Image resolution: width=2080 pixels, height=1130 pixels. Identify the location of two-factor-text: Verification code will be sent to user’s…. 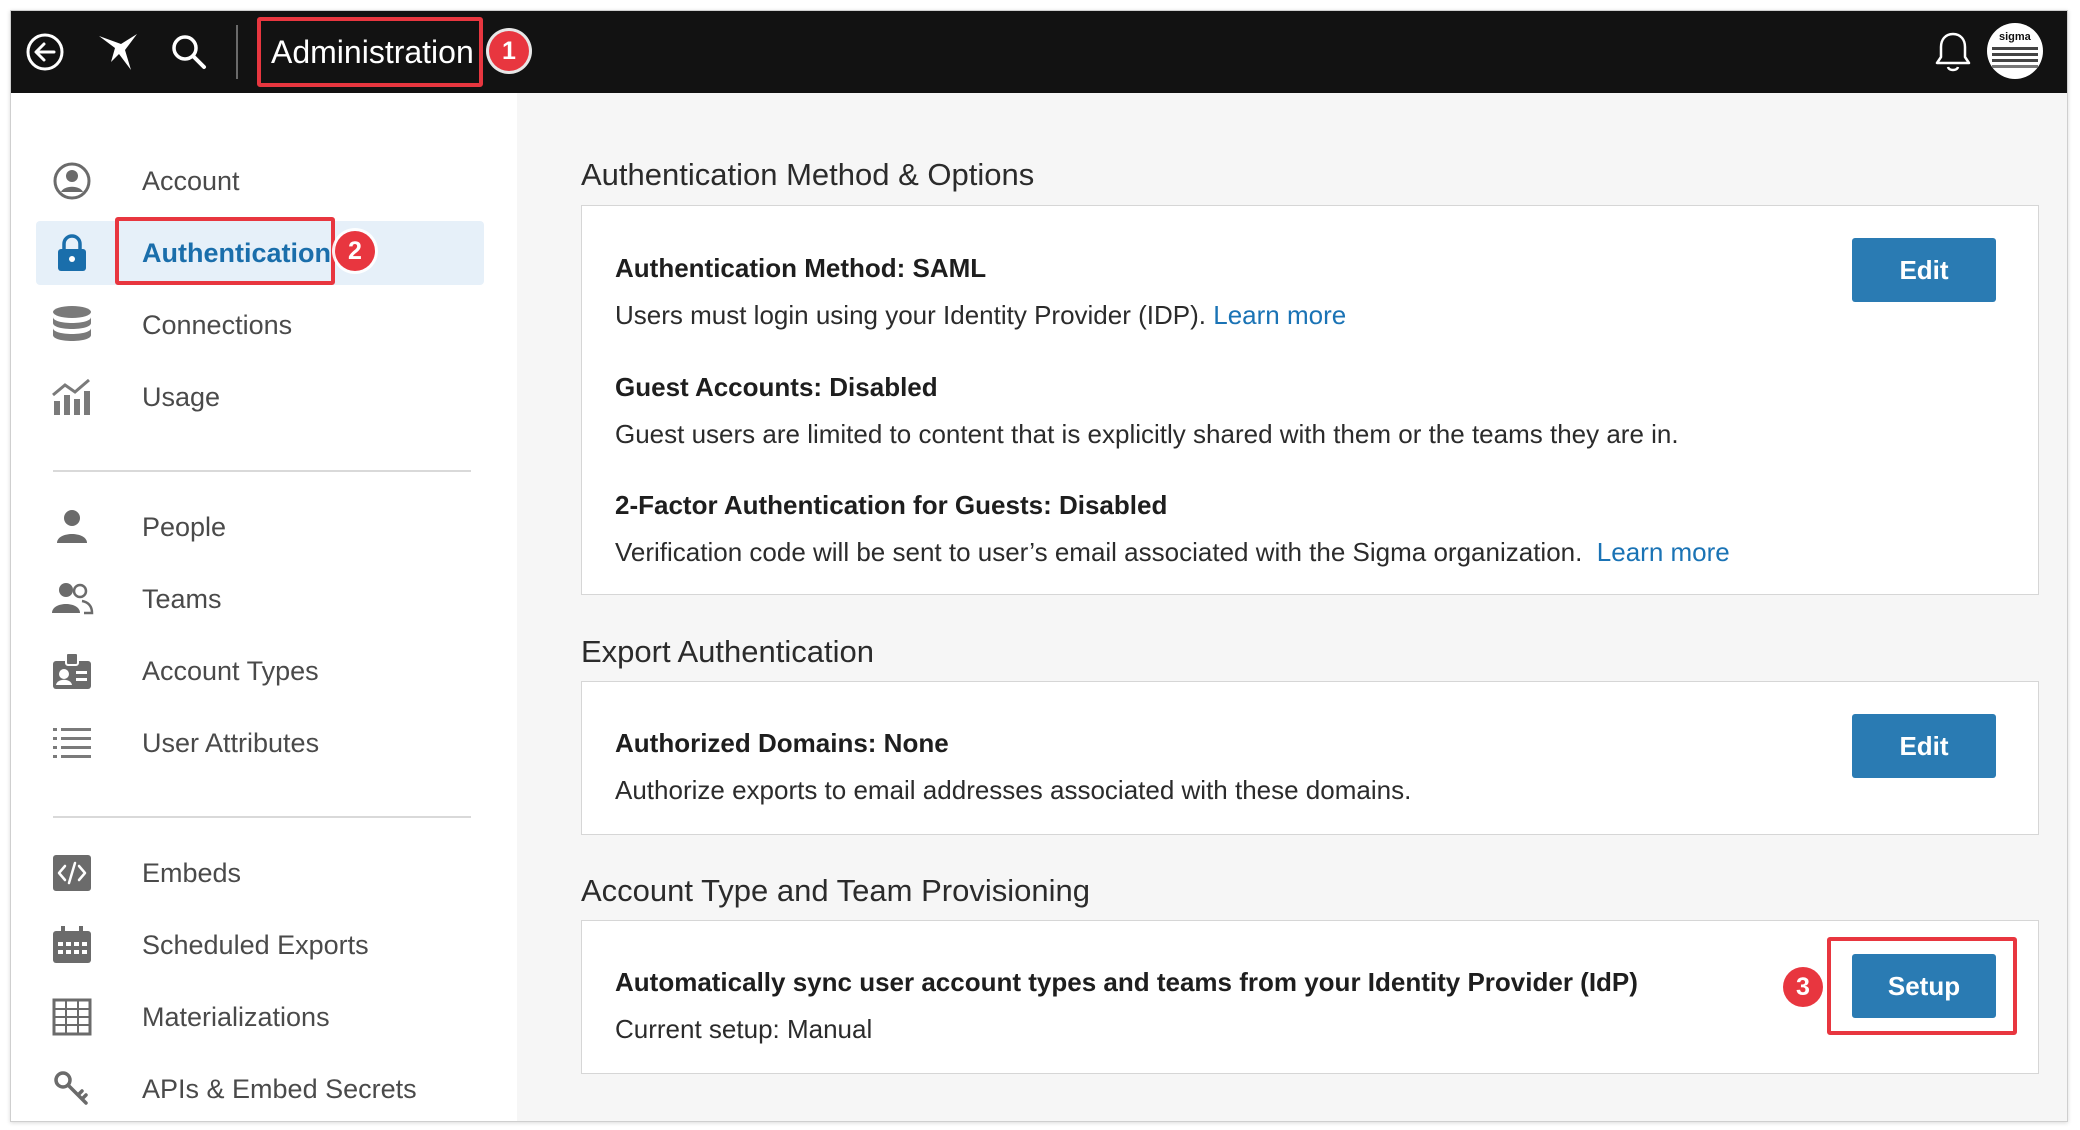
(1099, 552).